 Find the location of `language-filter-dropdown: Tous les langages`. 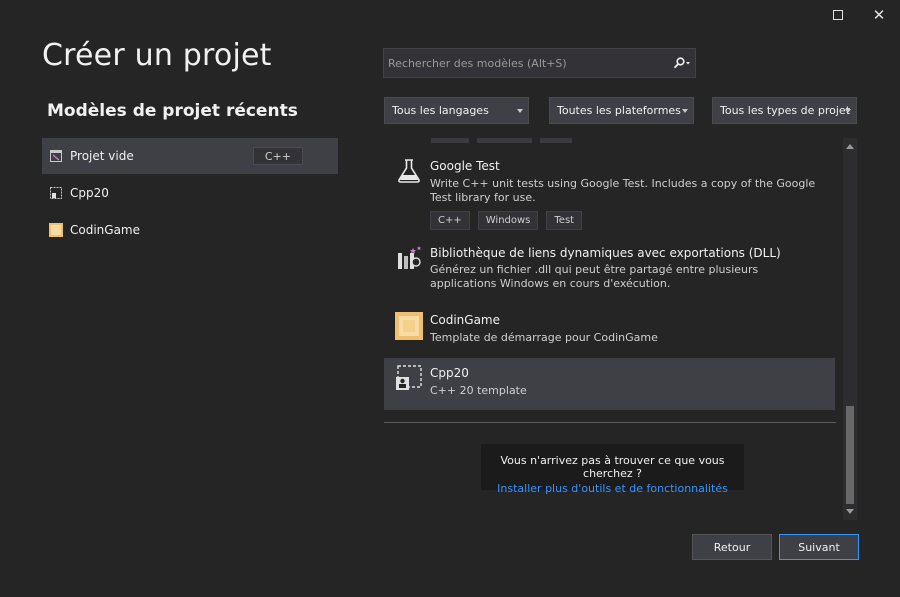

language-filter-dropdown: Tous les langages is located at coordinates (456, 110).